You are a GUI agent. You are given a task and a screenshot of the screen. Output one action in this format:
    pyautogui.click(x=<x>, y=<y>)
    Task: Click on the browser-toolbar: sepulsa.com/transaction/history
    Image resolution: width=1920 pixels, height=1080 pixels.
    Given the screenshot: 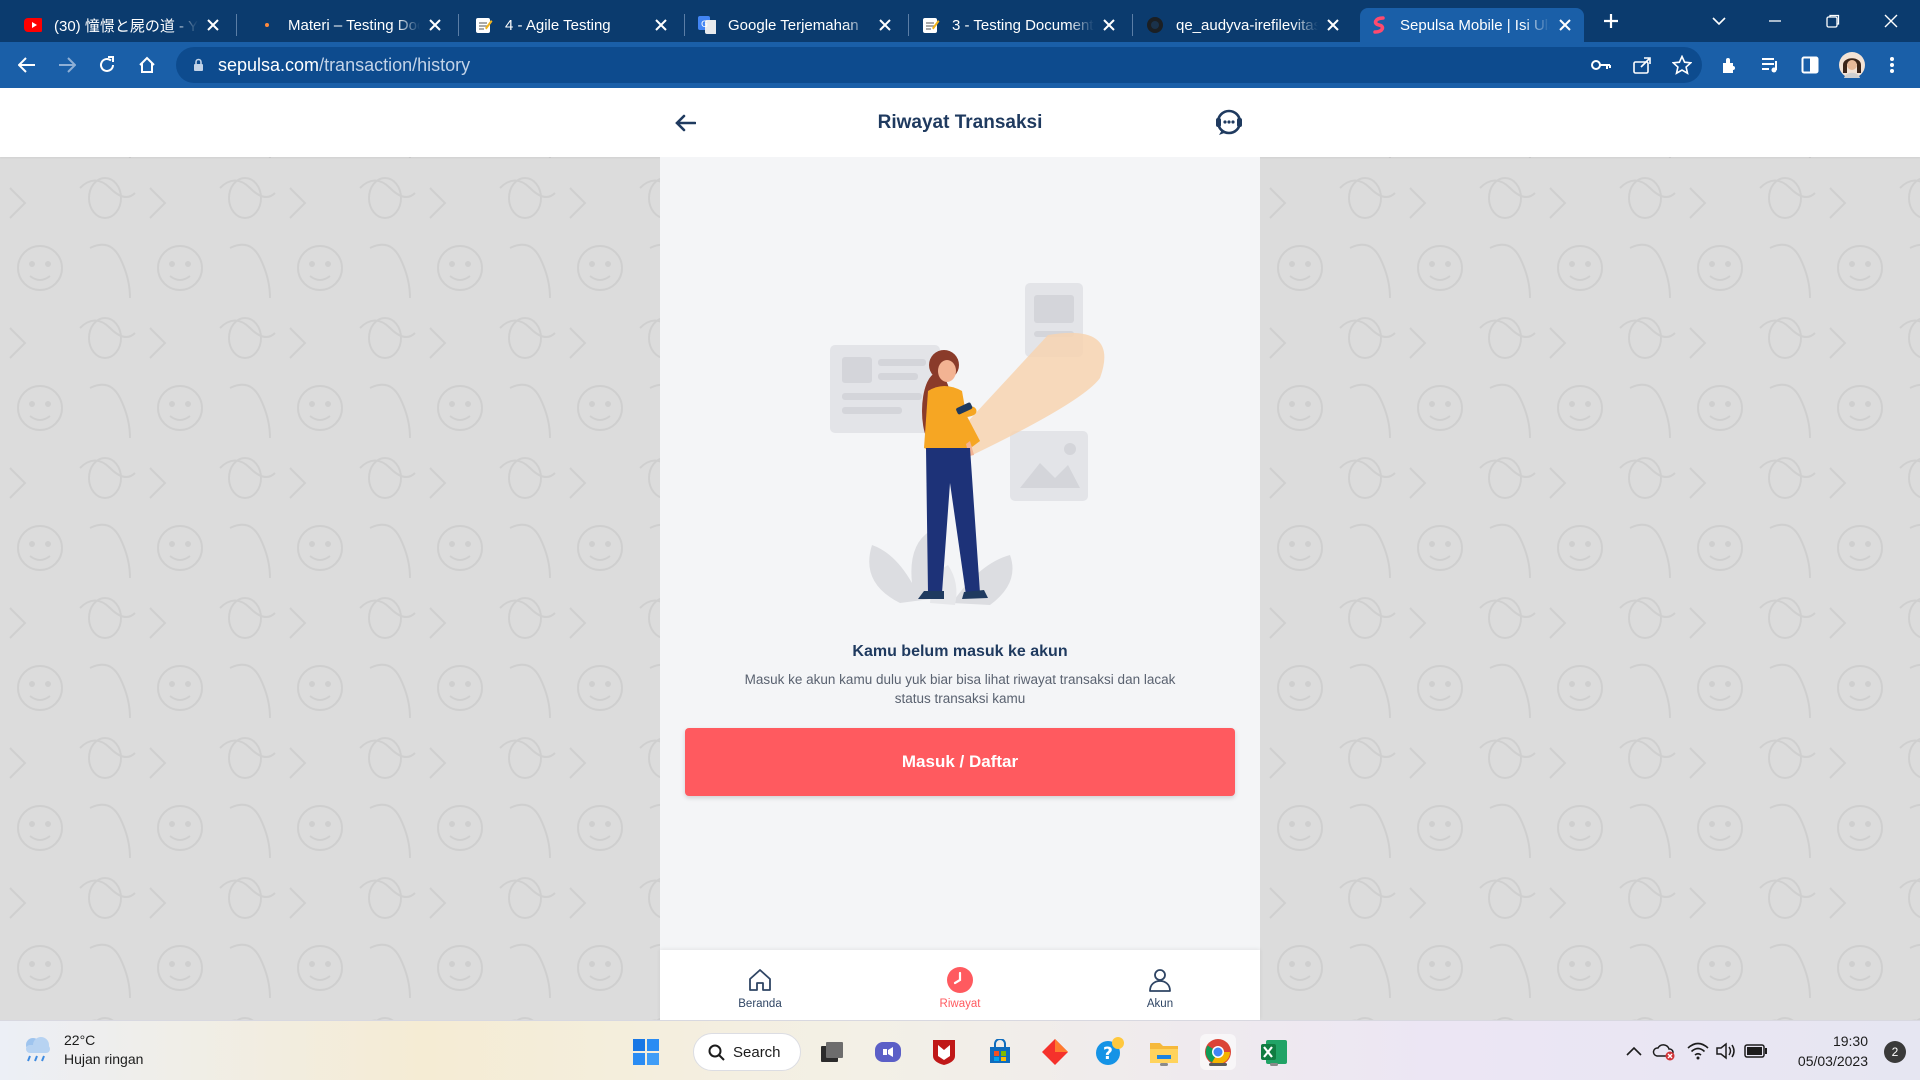 What is the action you would take?
    pyautogui.click(x=960, y=65)
    